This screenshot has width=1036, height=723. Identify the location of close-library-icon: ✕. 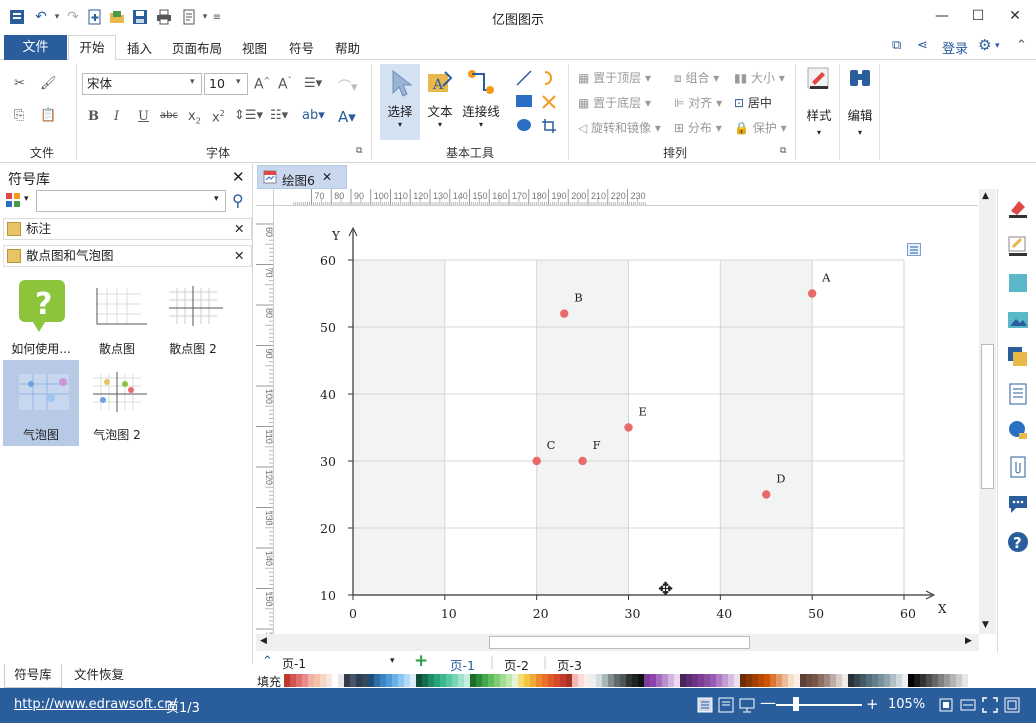
(239, 256).